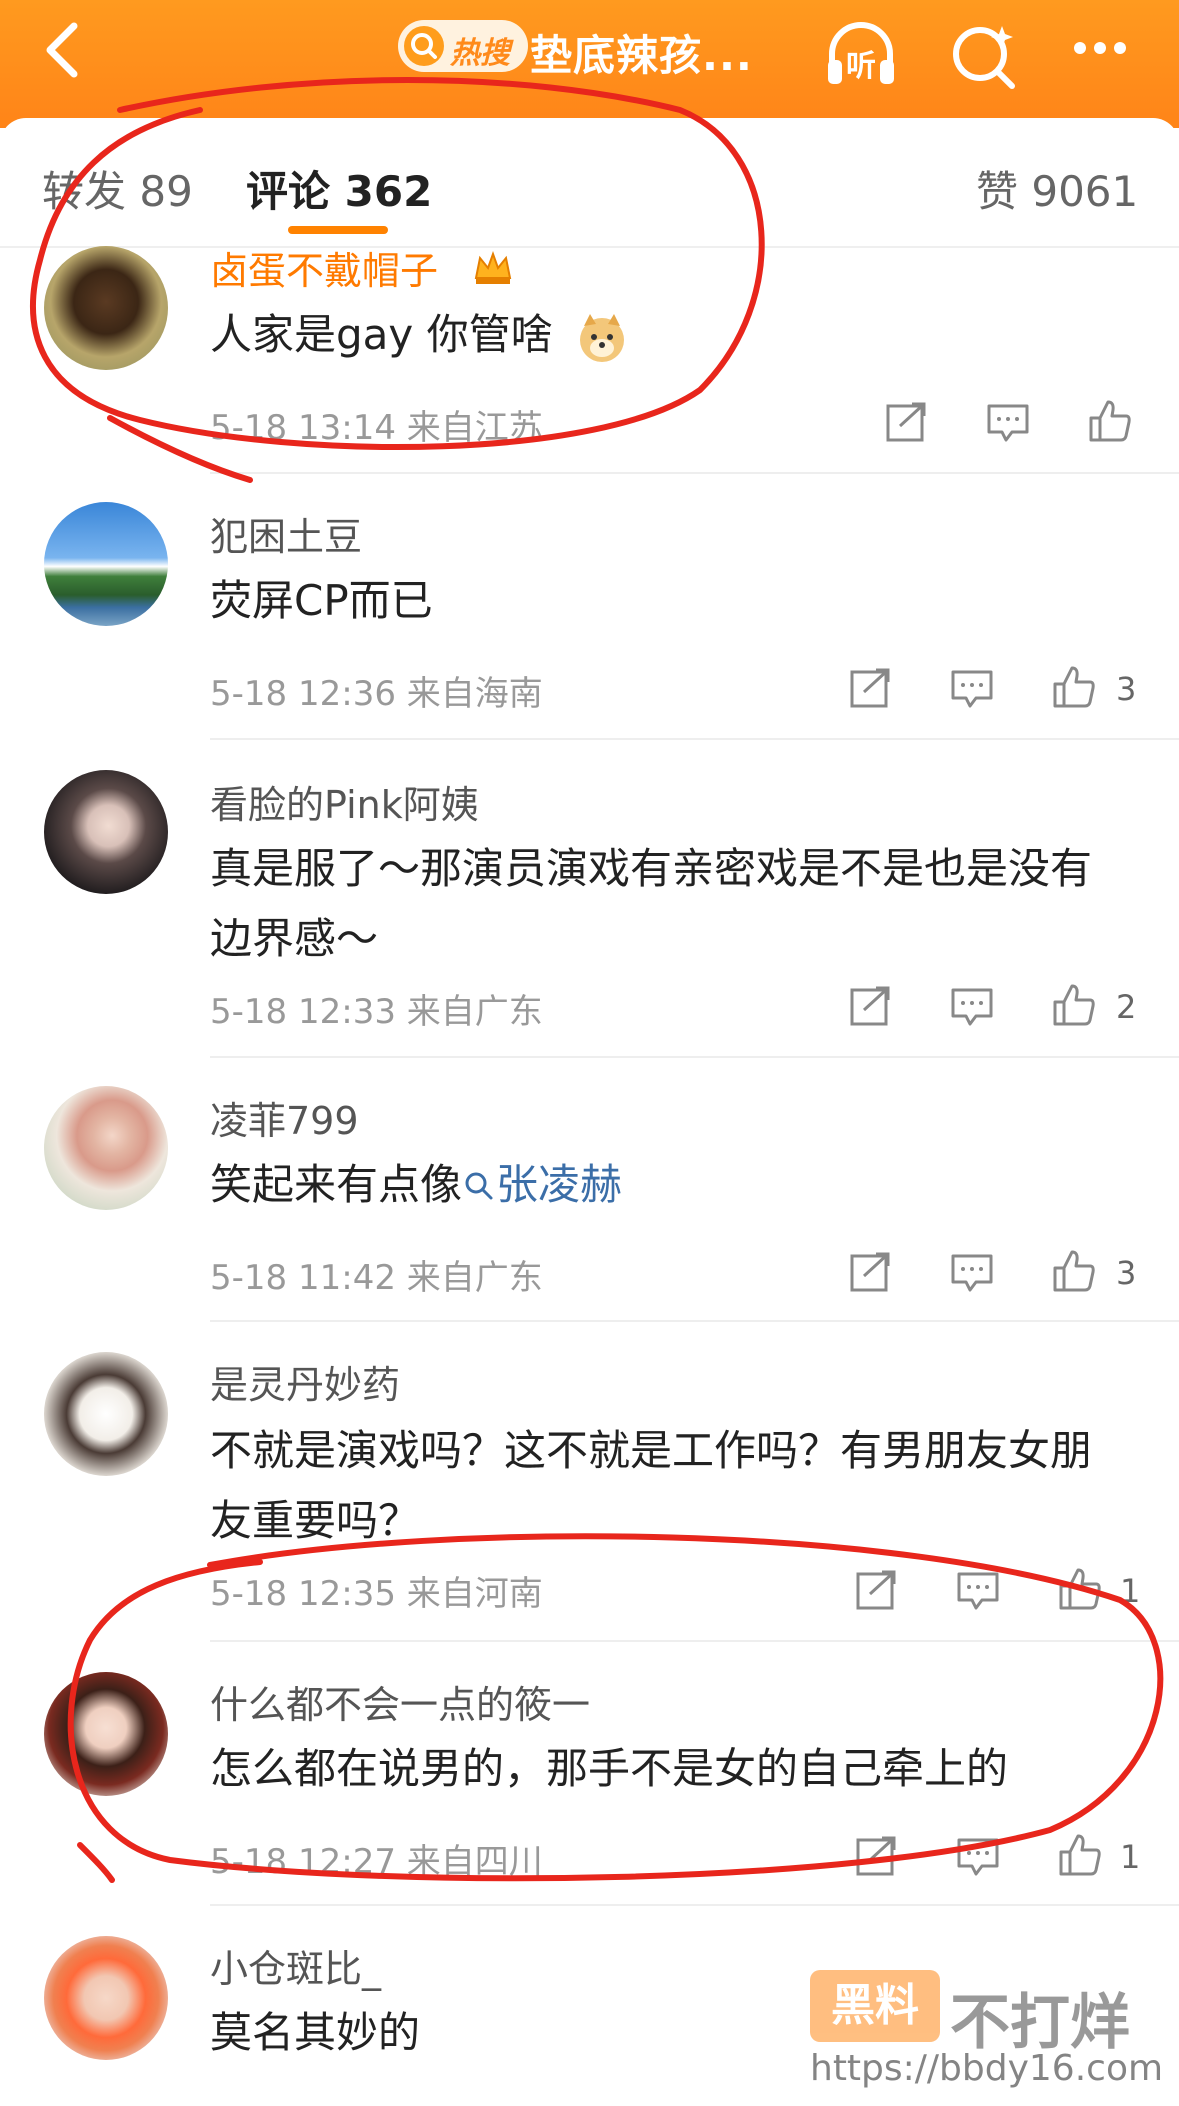 The height and width of the screenshot is (2106, 1179). Describe the element at coordinates (651, 903) in the screenshot. I see `comment-text: 真是服了～那演员演戏有亲密戏是不是也是没有边界感～` at that location.